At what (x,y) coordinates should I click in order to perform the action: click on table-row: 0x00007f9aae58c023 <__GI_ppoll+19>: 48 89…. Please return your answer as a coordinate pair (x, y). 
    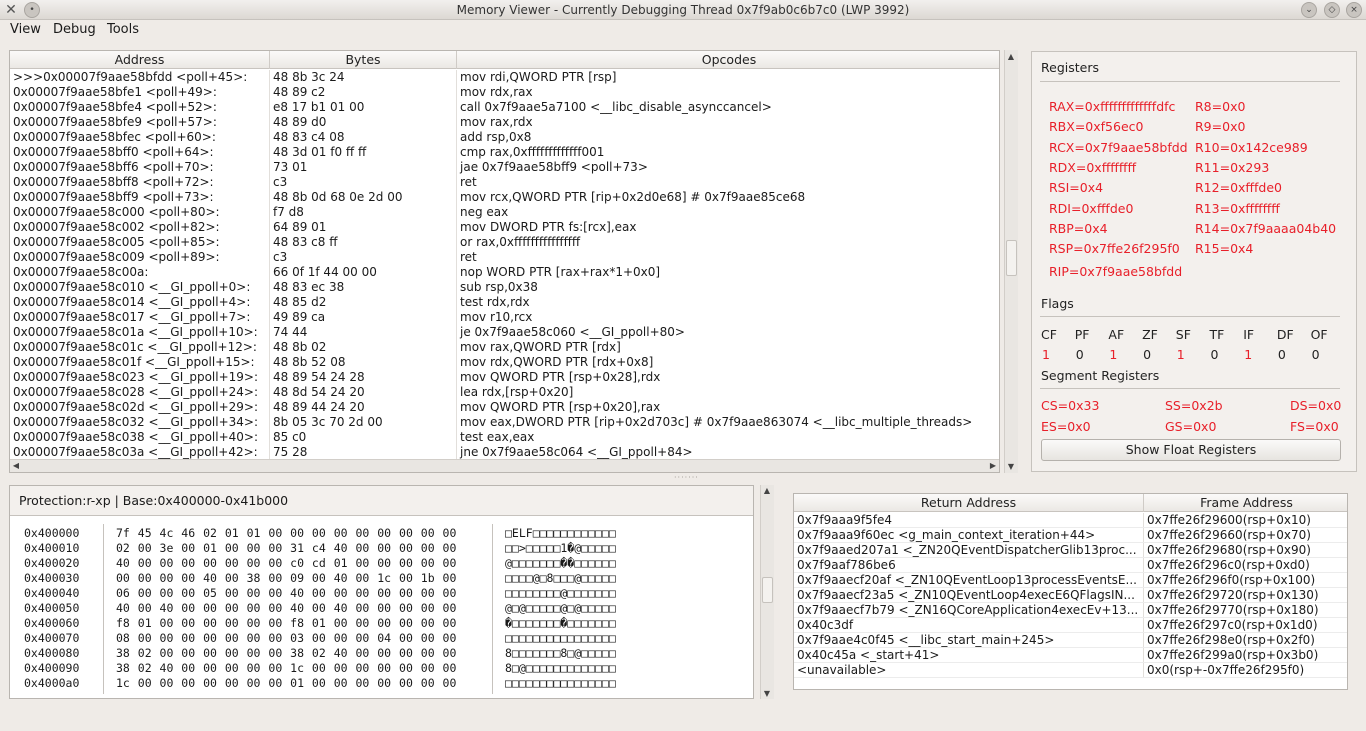
    Looking at the image, I should click on (504, 377).